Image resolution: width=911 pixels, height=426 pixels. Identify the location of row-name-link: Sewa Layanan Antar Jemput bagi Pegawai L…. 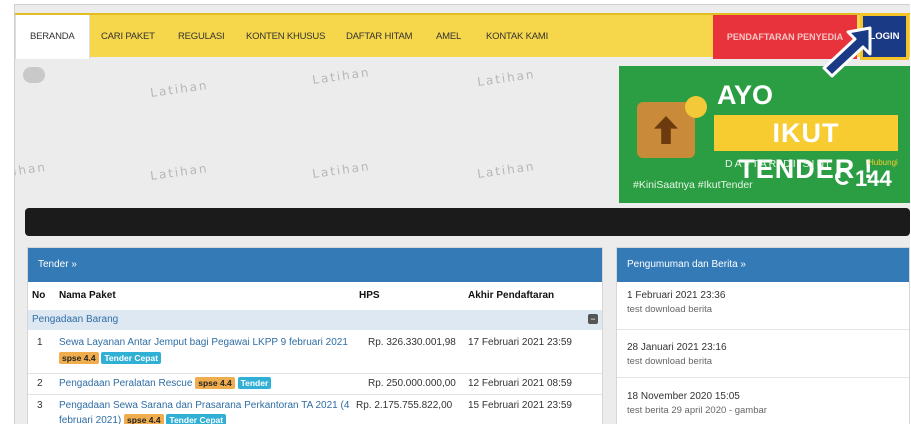
(203, 342).